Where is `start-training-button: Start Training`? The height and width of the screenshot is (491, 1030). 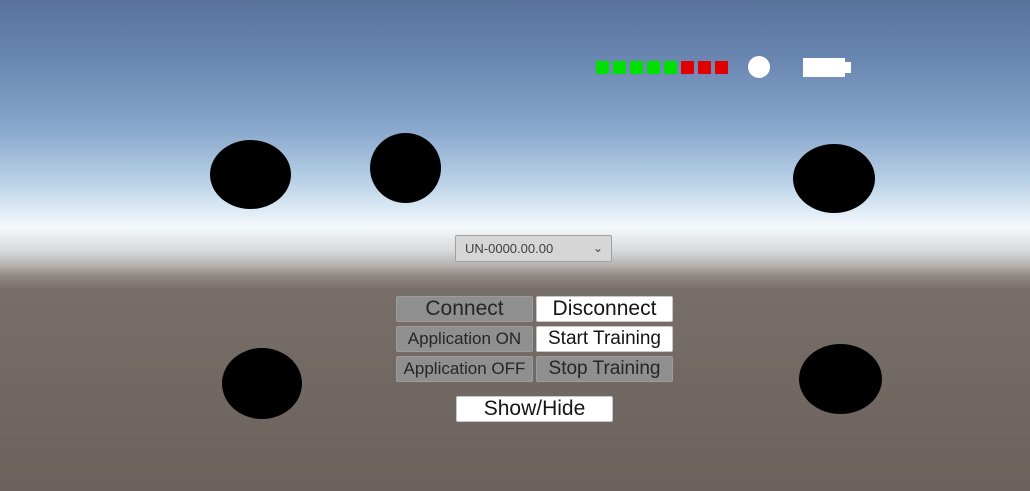 start-training-button: Start Training is located at coordinates (604, 339).